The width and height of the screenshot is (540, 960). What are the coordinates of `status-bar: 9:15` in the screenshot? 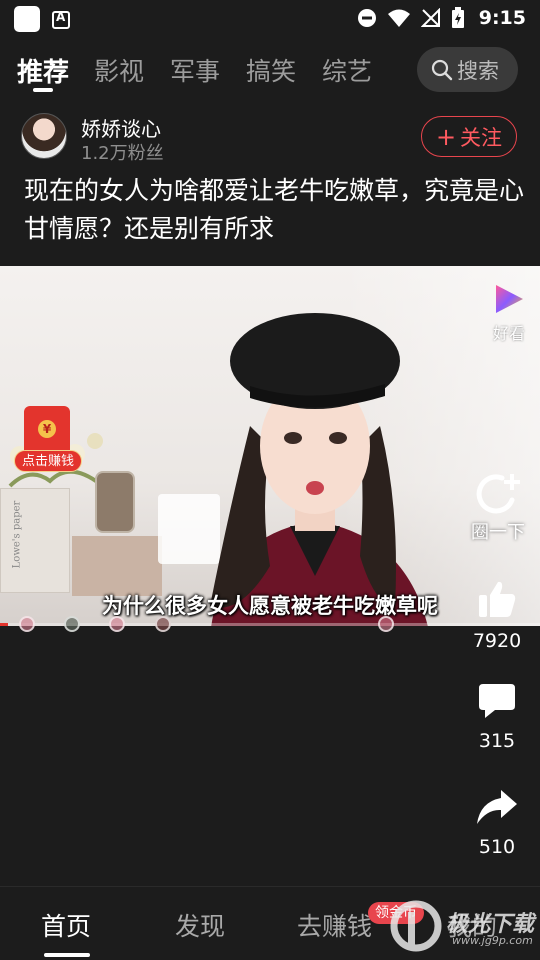 It's located at (270, 19).